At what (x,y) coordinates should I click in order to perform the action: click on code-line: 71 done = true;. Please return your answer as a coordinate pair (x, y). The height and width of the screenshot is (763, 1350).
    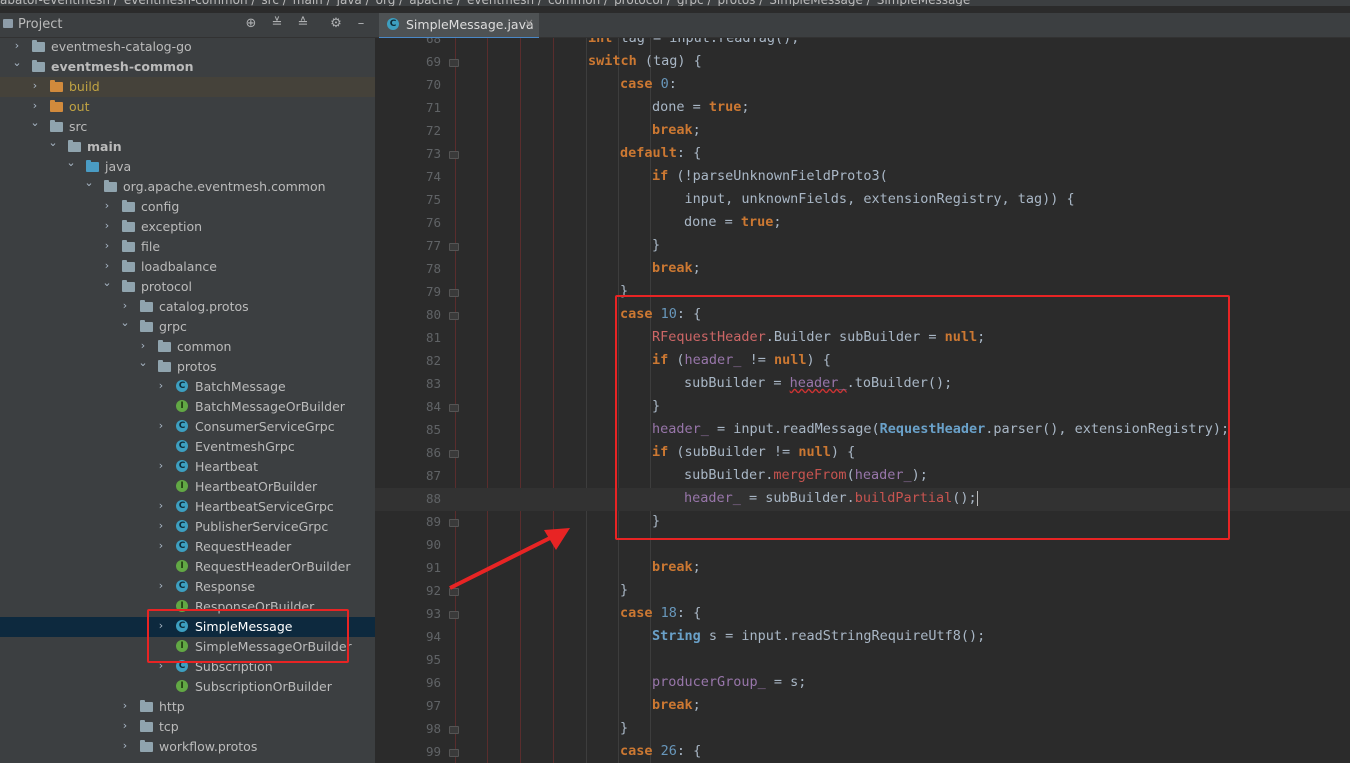
    Looking at the image, I should click on (862, 108).